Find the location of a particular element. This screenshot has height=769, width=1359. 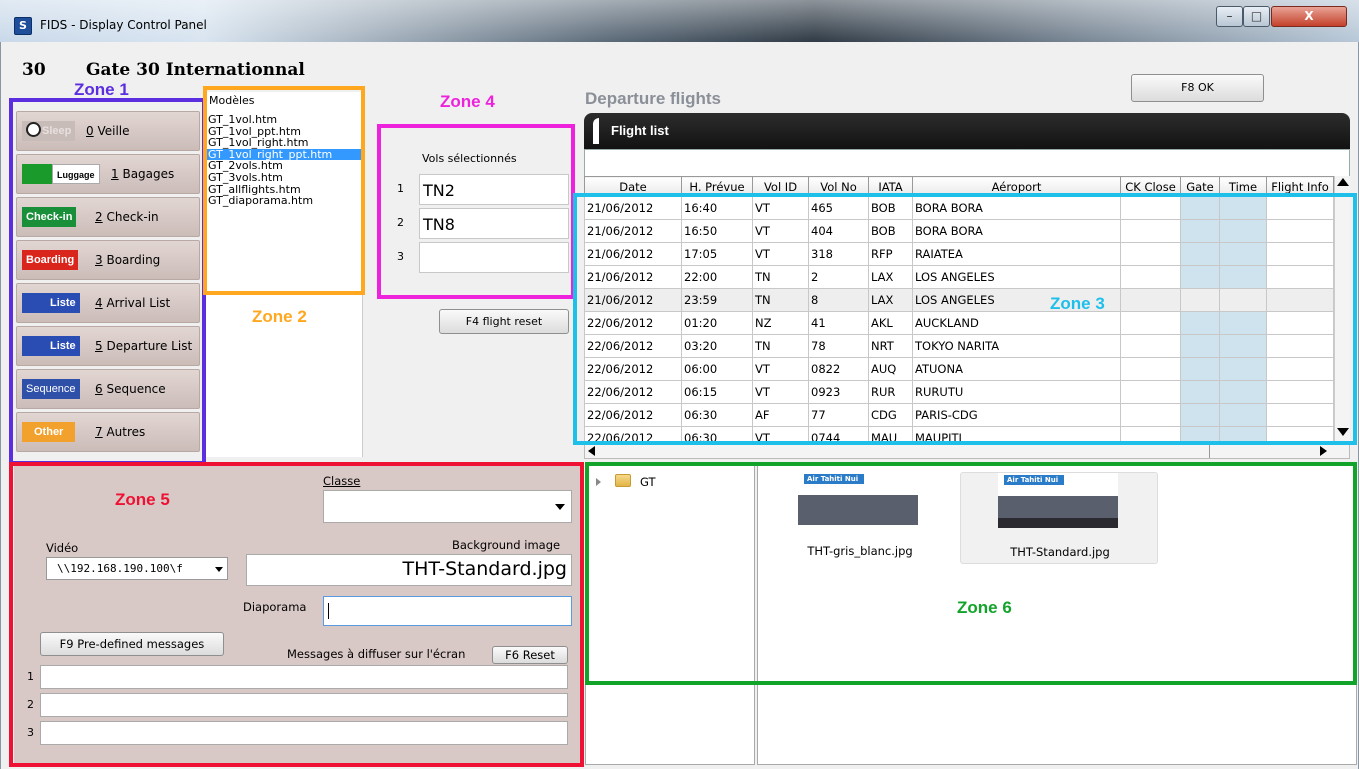

departure-title: Departure flights is located at coordinates (653, 98).